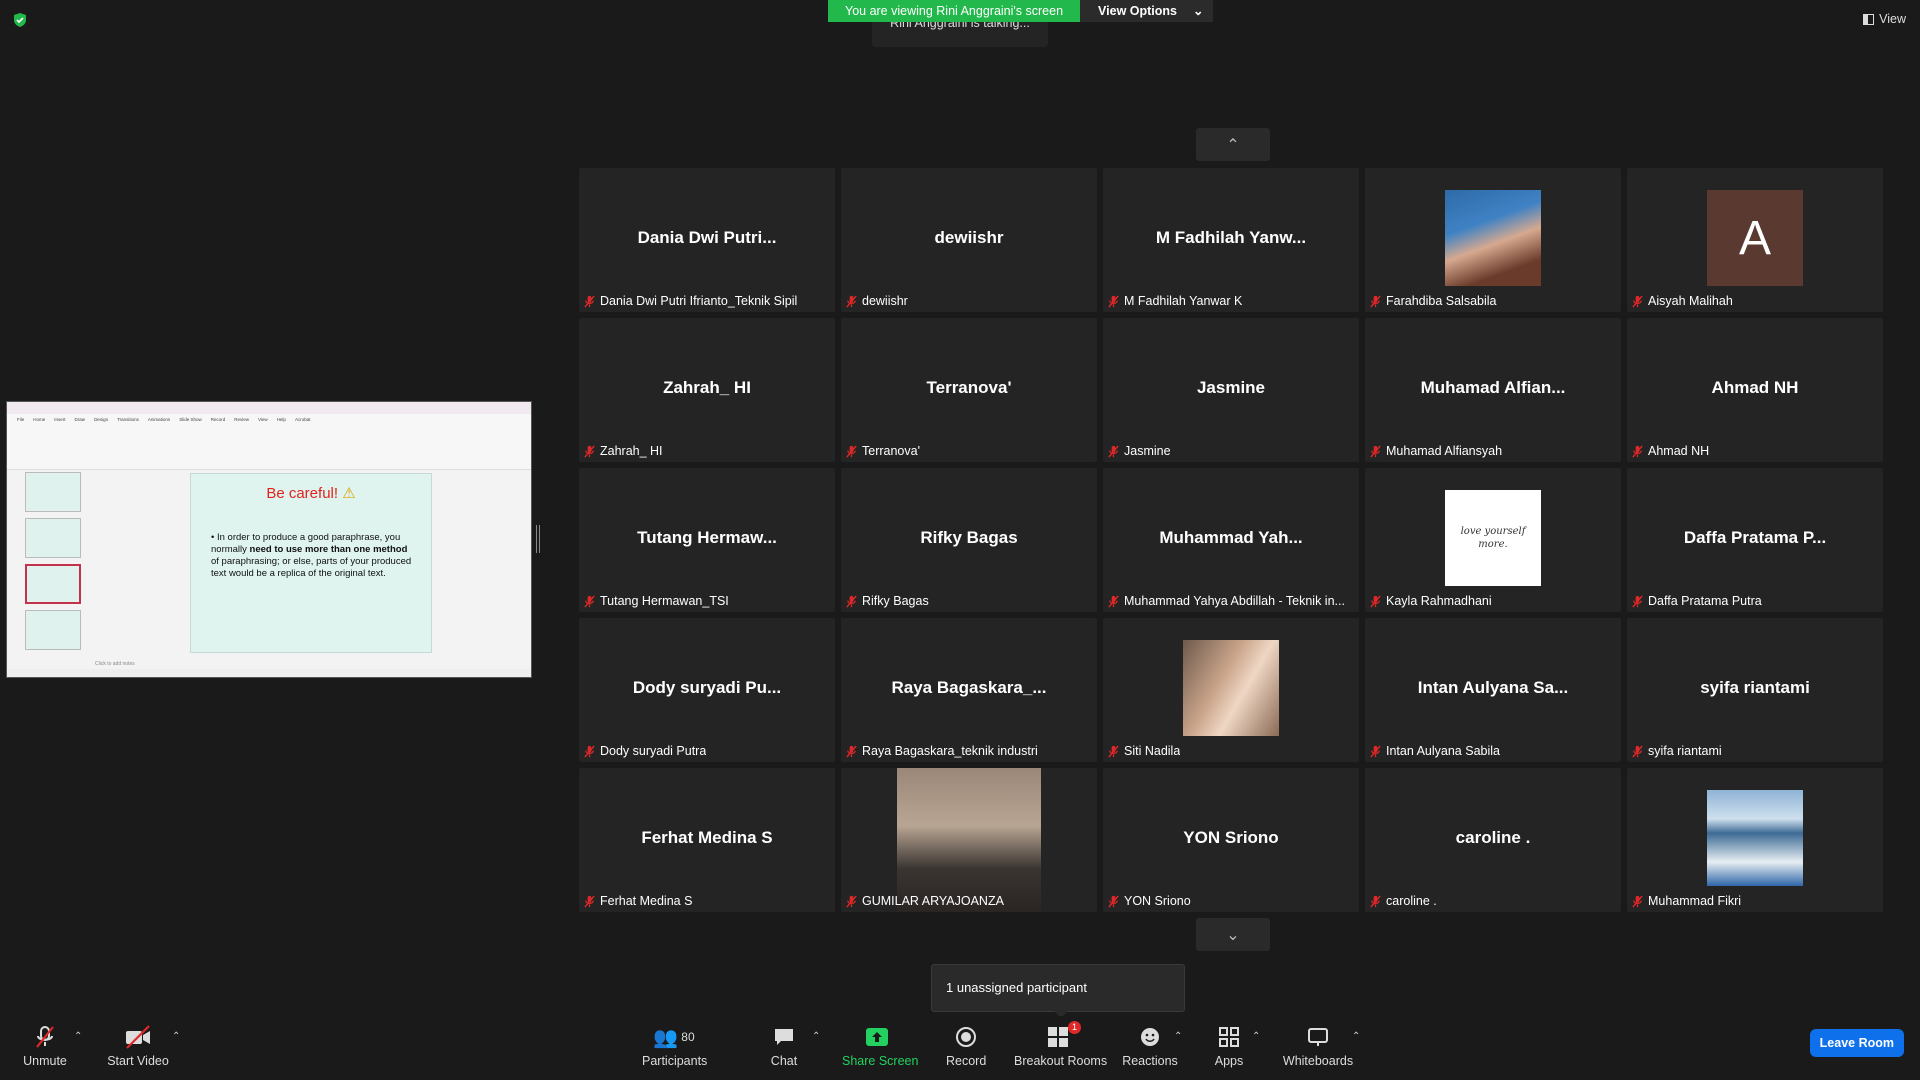  Describe the element at coordinates (1058, 991) in the screenshot. I see `unassigned-participant-popover: 1 unassigned participant` at that location.